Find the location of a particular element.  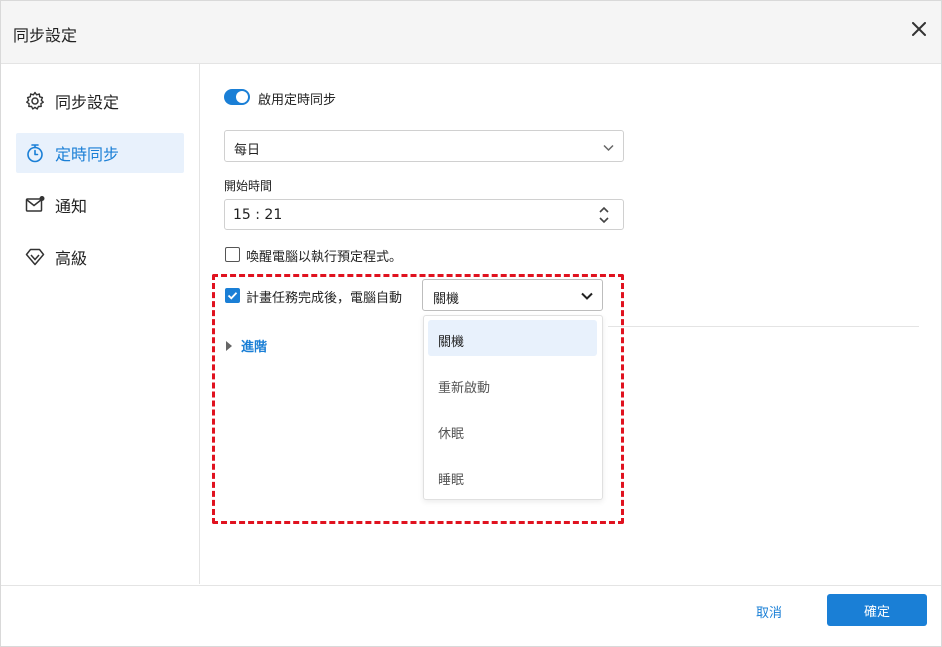

frequency-select: 每日 is located at coordinates (424, 146).